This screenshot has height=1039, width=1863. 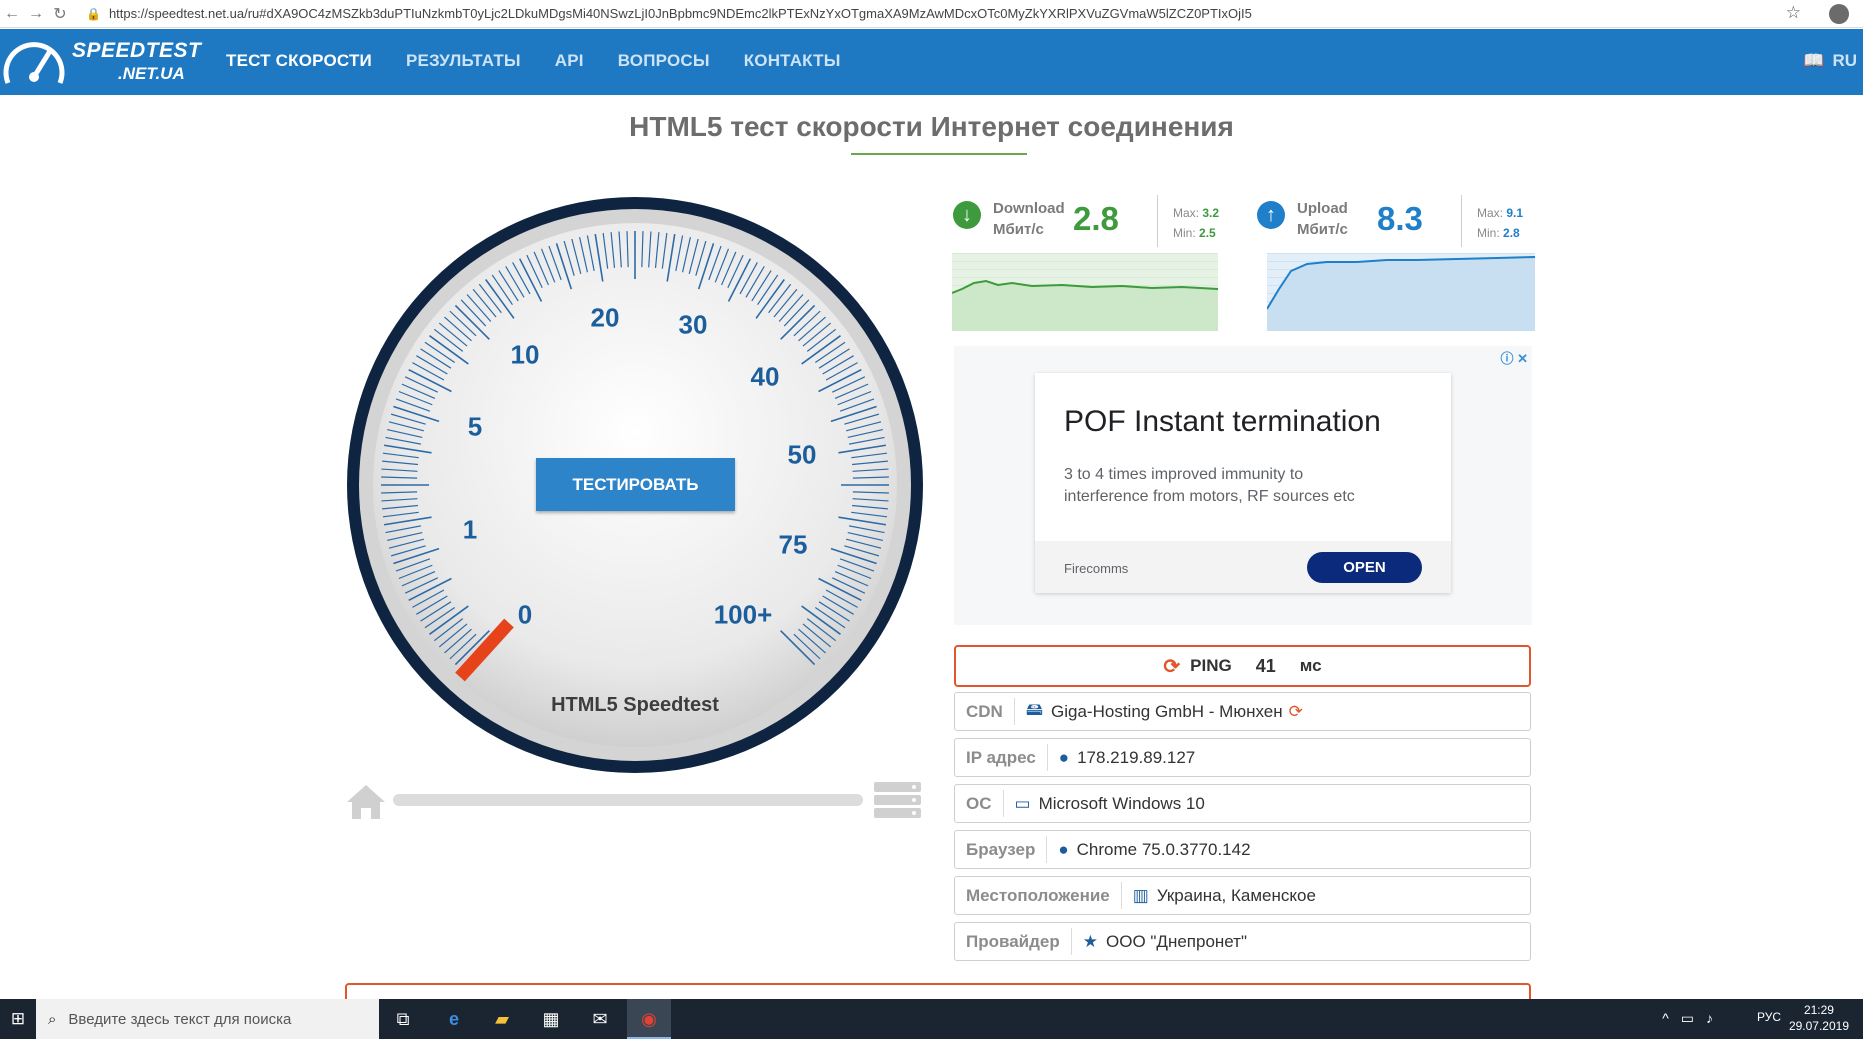 I want to click on info-value: Украина, Каменское, so click(x=1236, y=895).